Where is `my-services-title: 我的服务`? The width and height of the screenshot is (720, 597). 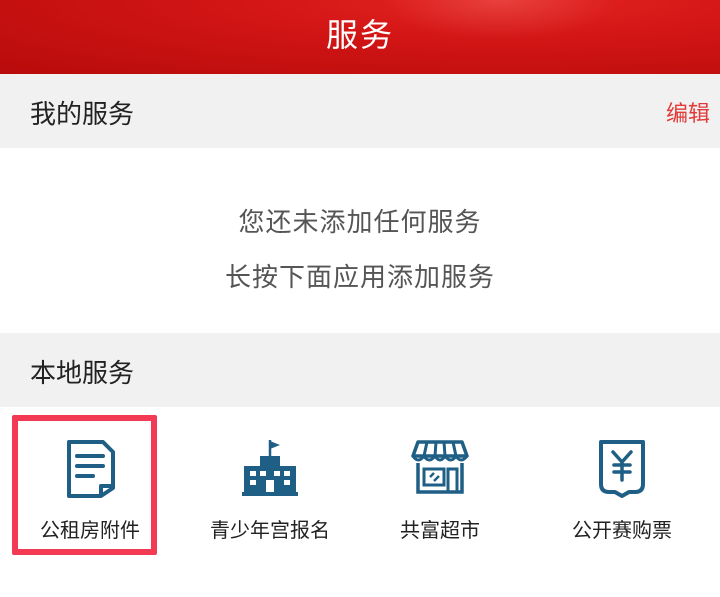
my-services-title: 我的服务 is located at coordinates (82, 115).